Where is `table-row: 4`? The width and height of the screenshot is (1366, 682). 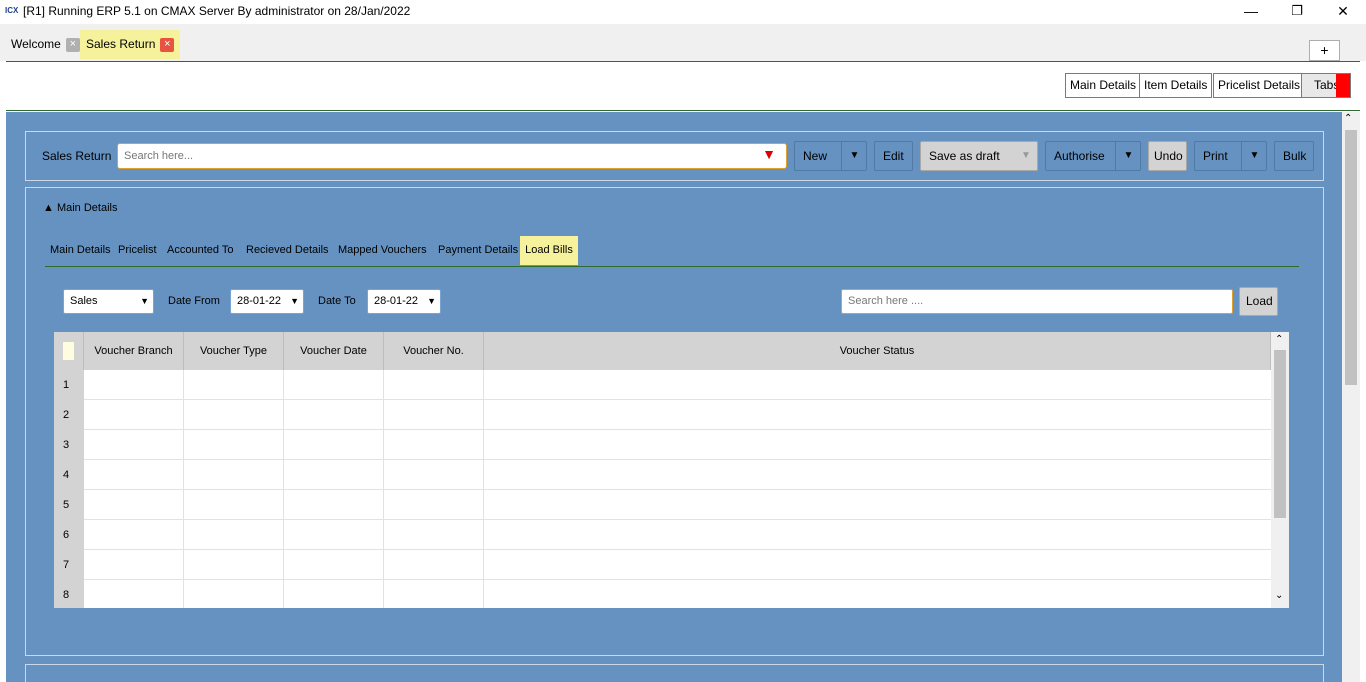
table-row: 4 is located at coordinates (662, 475).